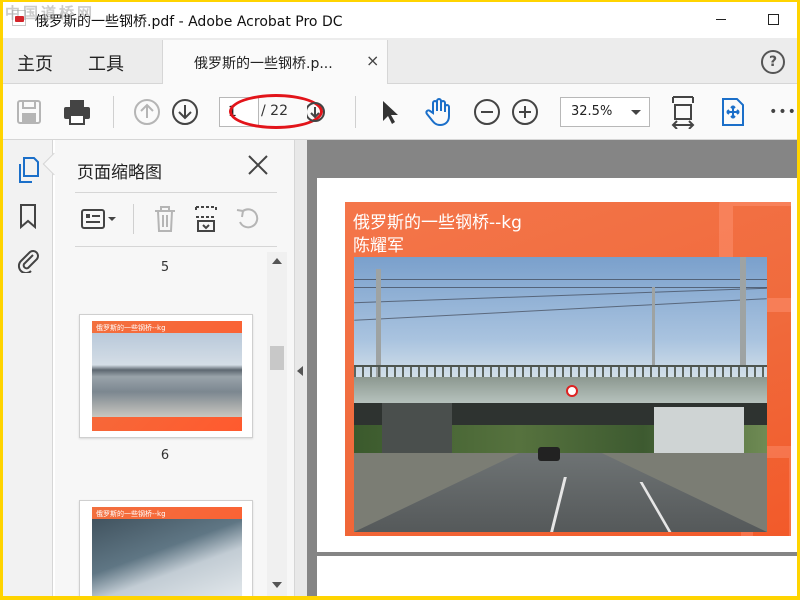 The width and height of the screenshot is (800, 600). I want to click on collapse-arrow-icon, so click(300, 371).